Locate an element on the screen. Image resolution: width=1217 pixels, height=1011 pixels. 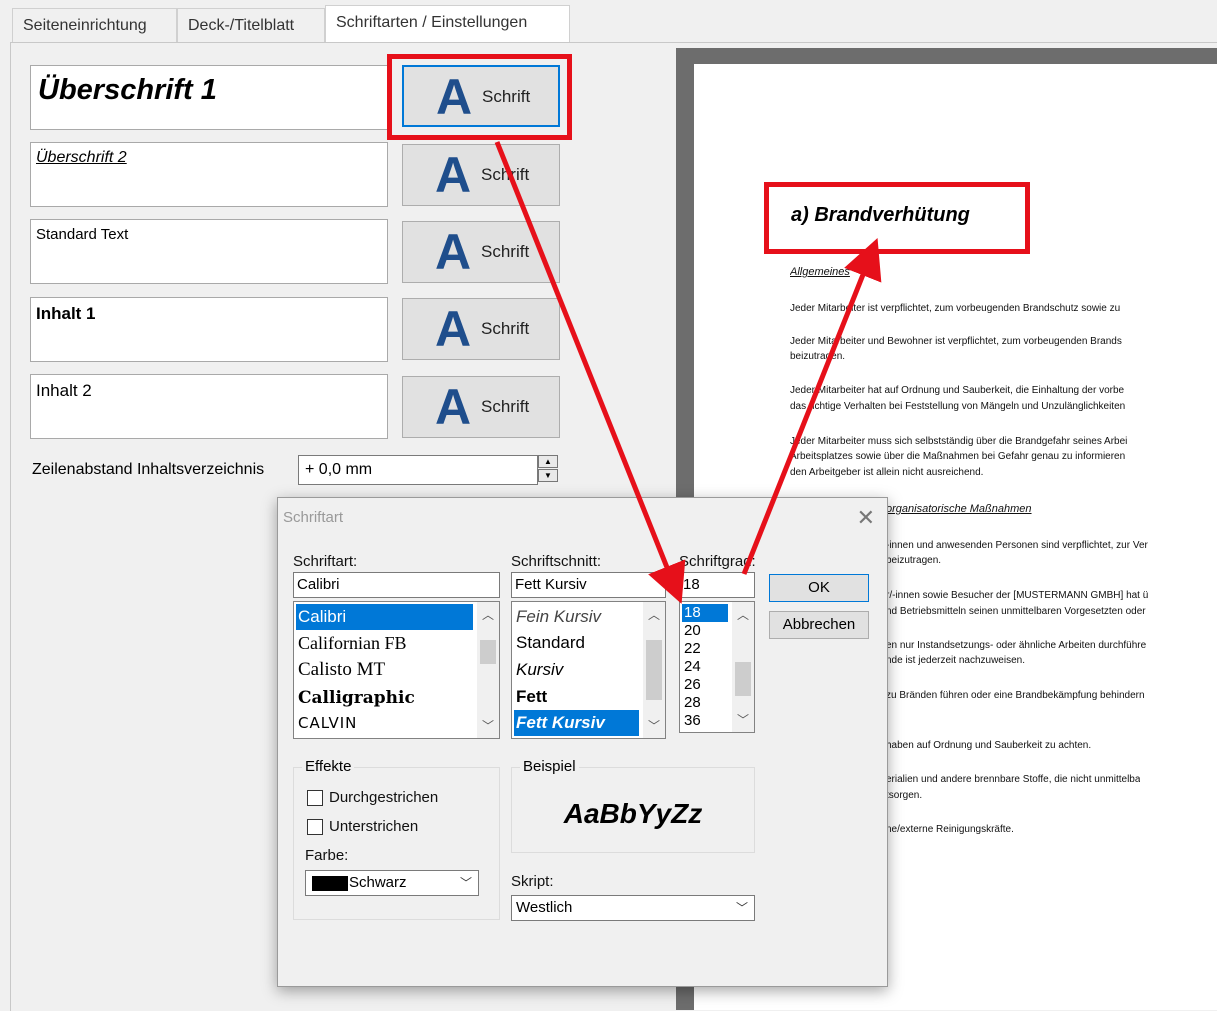
annotation-arrows is located at coordinates (688, 372).